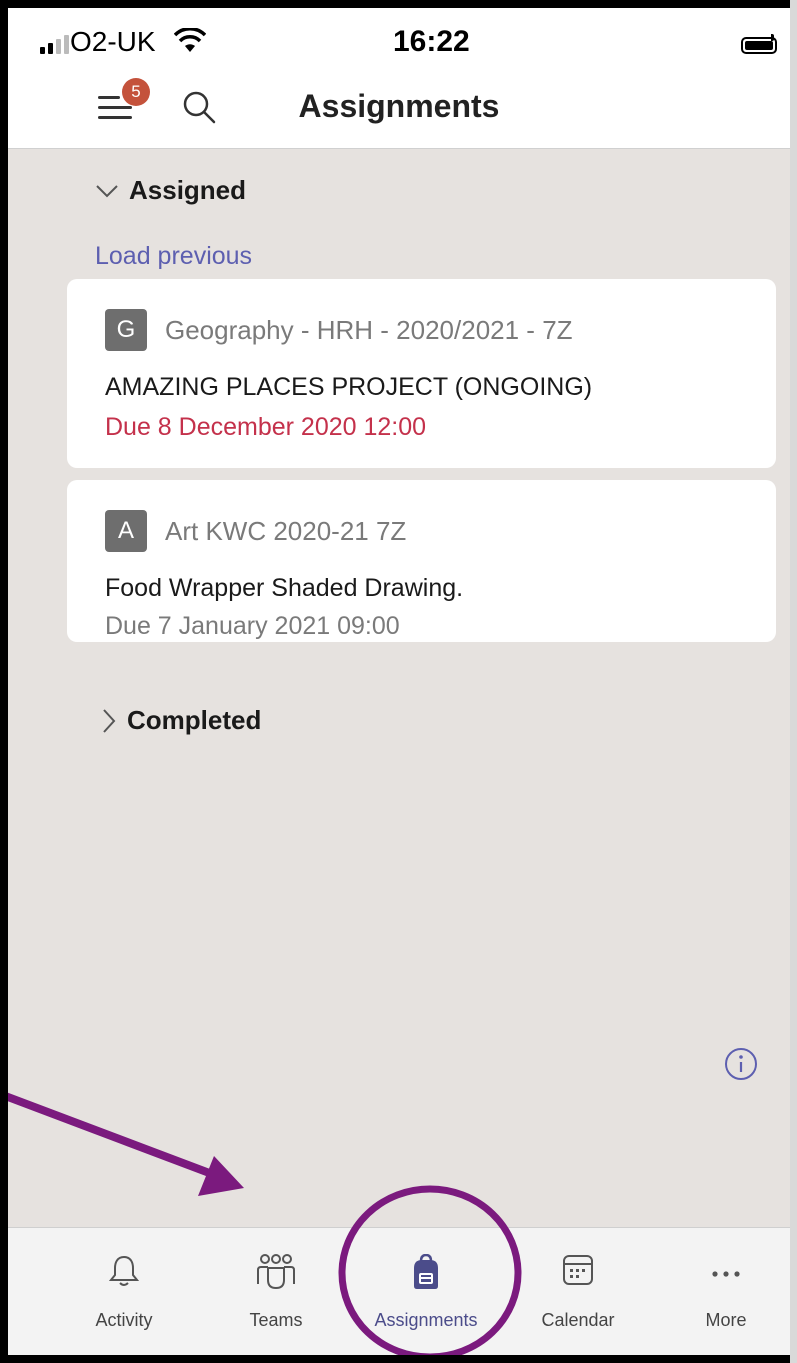 Image resolution: width=797 pixels, height=1363 pixels. I want to click on course-avatar: A, so click(126, 531).